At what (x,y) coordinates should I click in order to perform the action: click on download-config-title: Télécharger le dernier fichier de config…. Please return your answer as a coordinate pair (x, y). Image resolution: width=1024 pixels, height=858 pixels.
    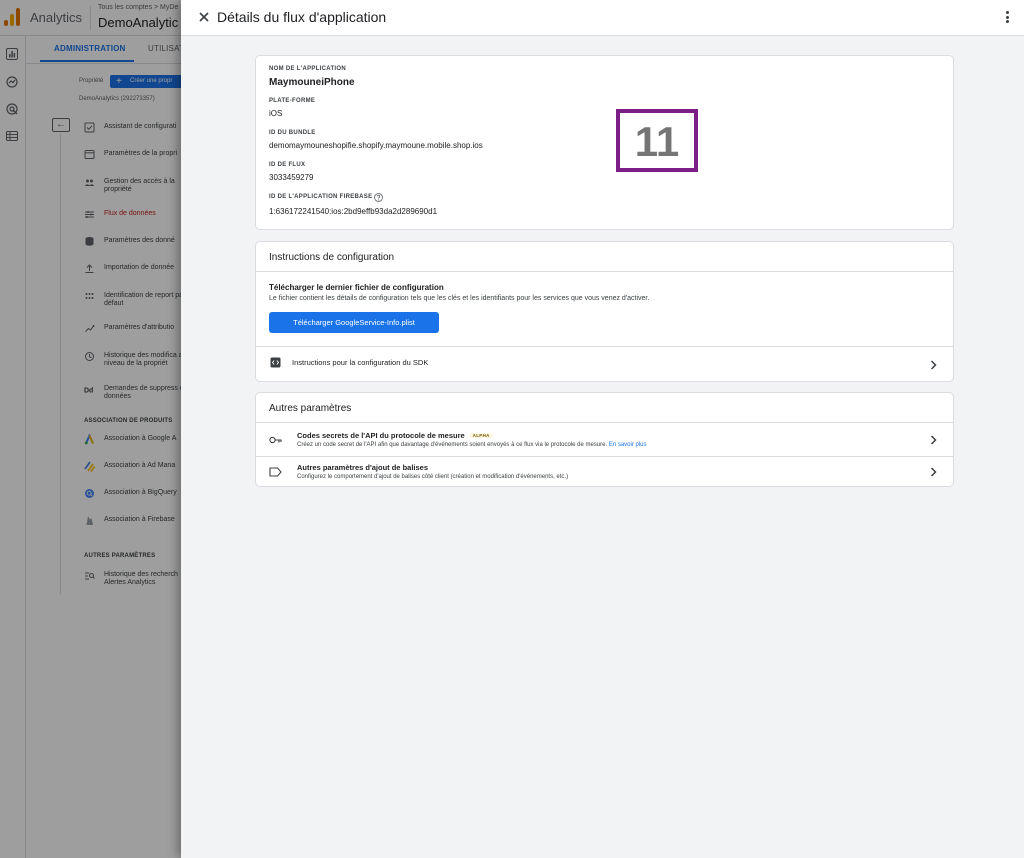
    Looking at the image, I should click on (356, 287).